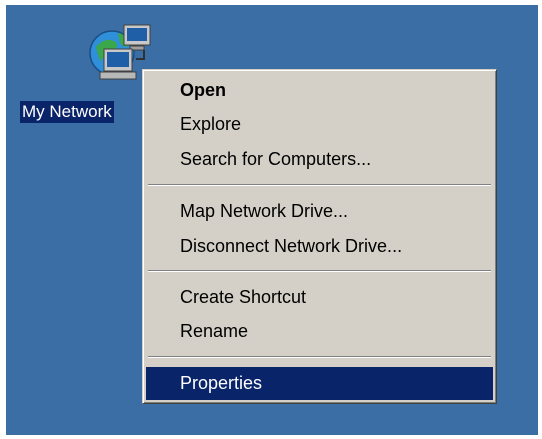 The width and height of the screenshot is (542, 439). What do you see at coordinates (319, 383) in the screenshot?
I see `menu-item-properties: Properties` at bounding box center [319, 383].